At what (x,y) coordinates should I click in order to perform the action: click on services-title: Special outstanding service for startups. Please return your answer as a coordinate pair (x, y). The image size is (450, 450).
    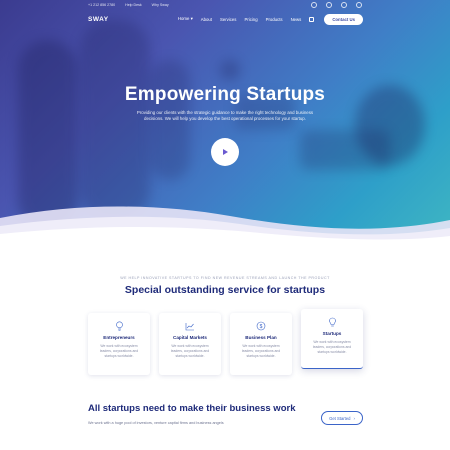
    Looking at the image, I should click on (225, 290).